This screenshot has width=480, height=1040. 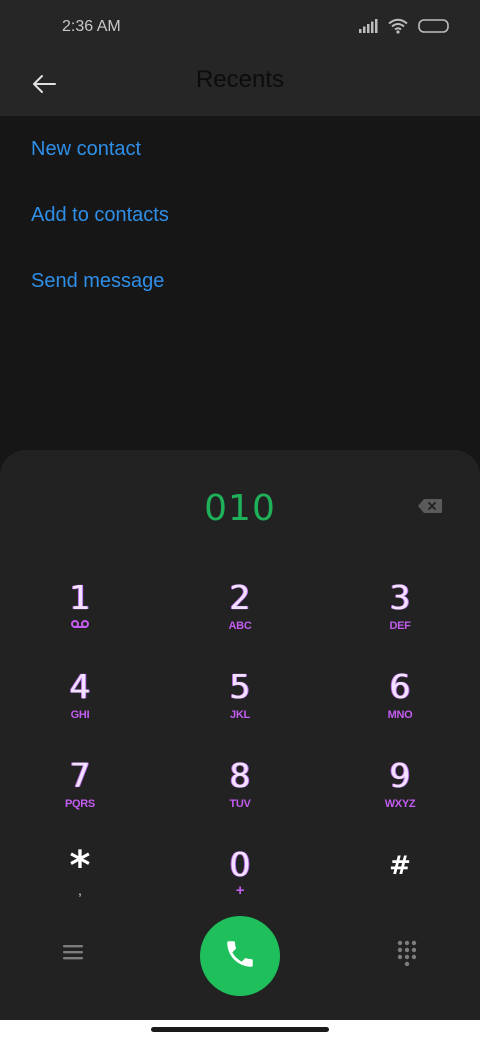 I want to click on phone-icon, so click(x=240, y=956).